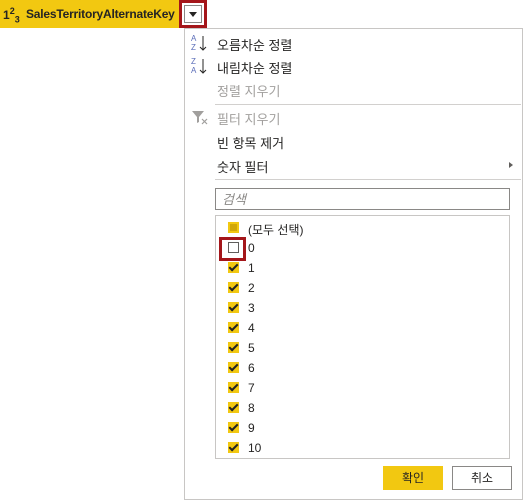  What do you see at coordinates (200, 43) in the screenshot?
I see `sort-ascending-icon: A Z` at bounding box center [200, 43].